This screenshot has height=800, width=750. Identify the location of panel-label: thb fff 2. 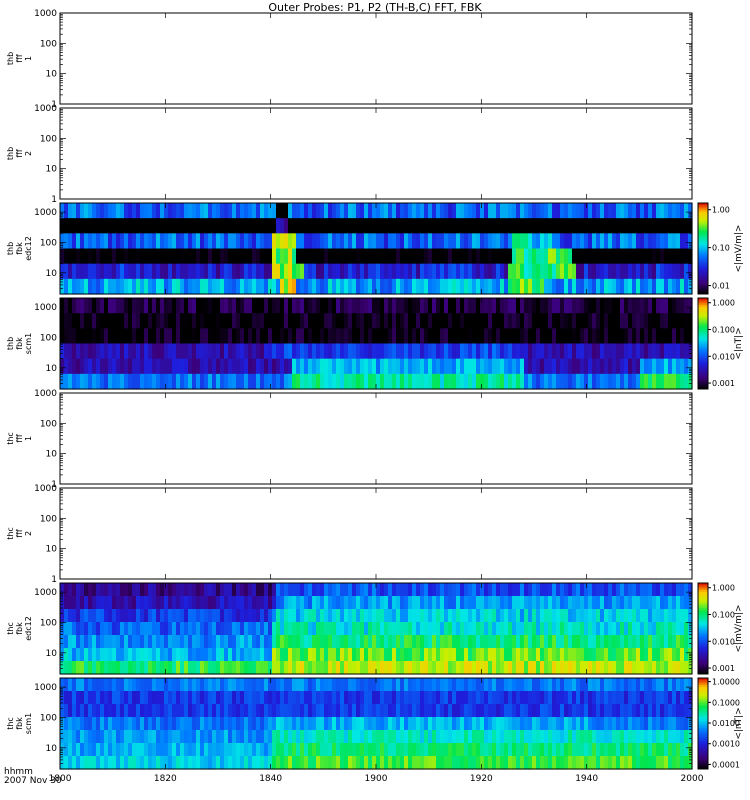
(19, 153).